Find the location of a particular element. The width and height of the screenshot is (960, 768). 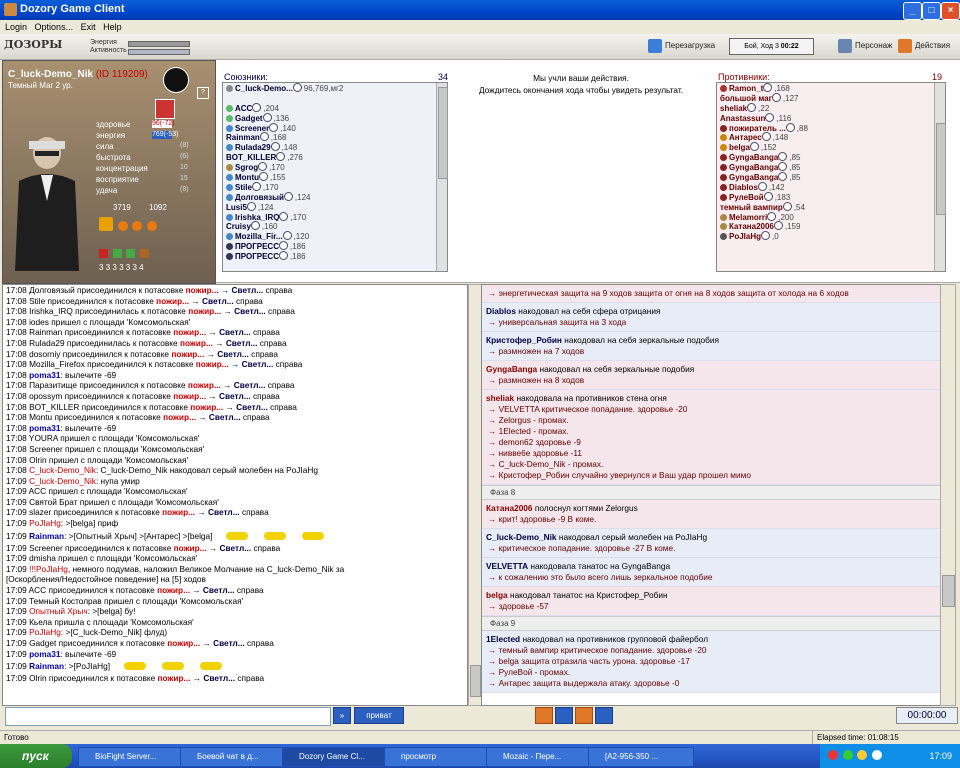

allies-row: Sgrog ,170 is located at coordinates (335, 167).